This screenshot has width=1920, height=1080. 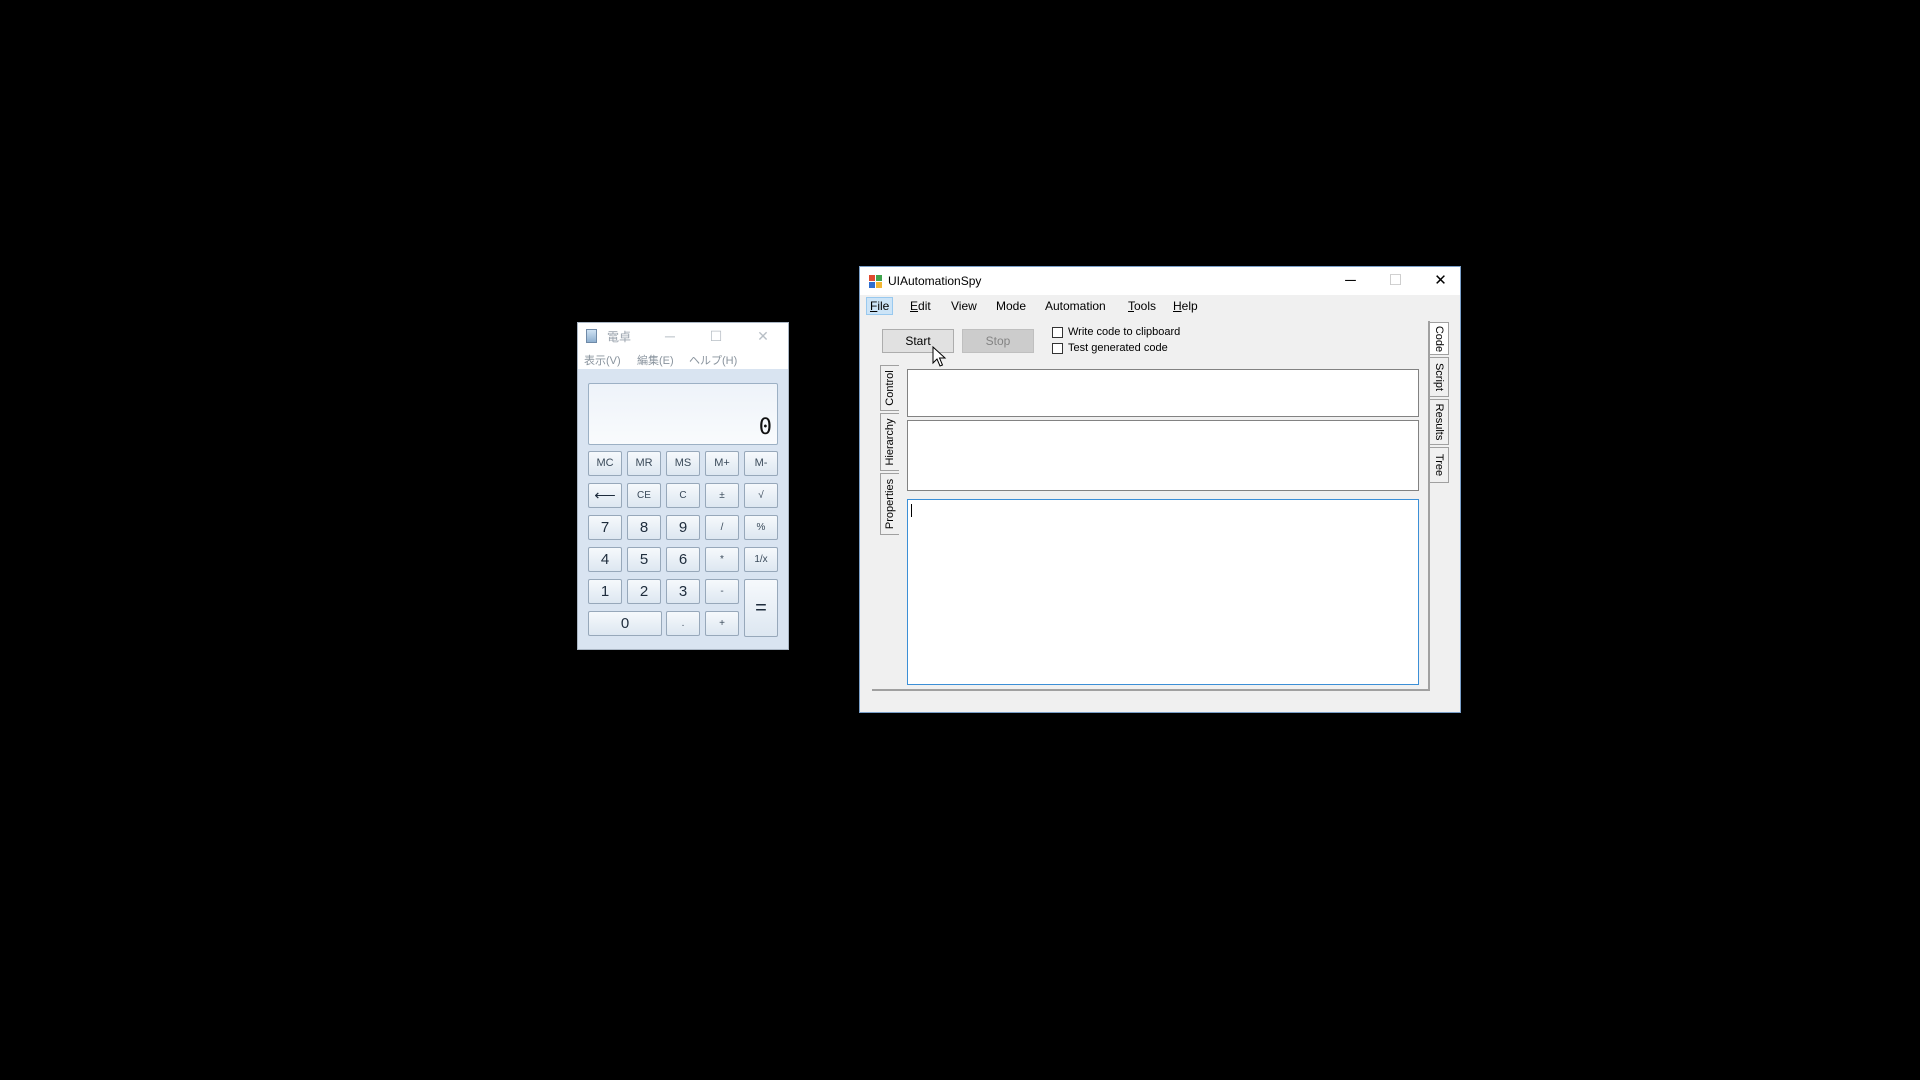 What do you see at coordinates (644, 463) in the screenshot?
I see `mr-button: MR` at bounding box center [644, 463].